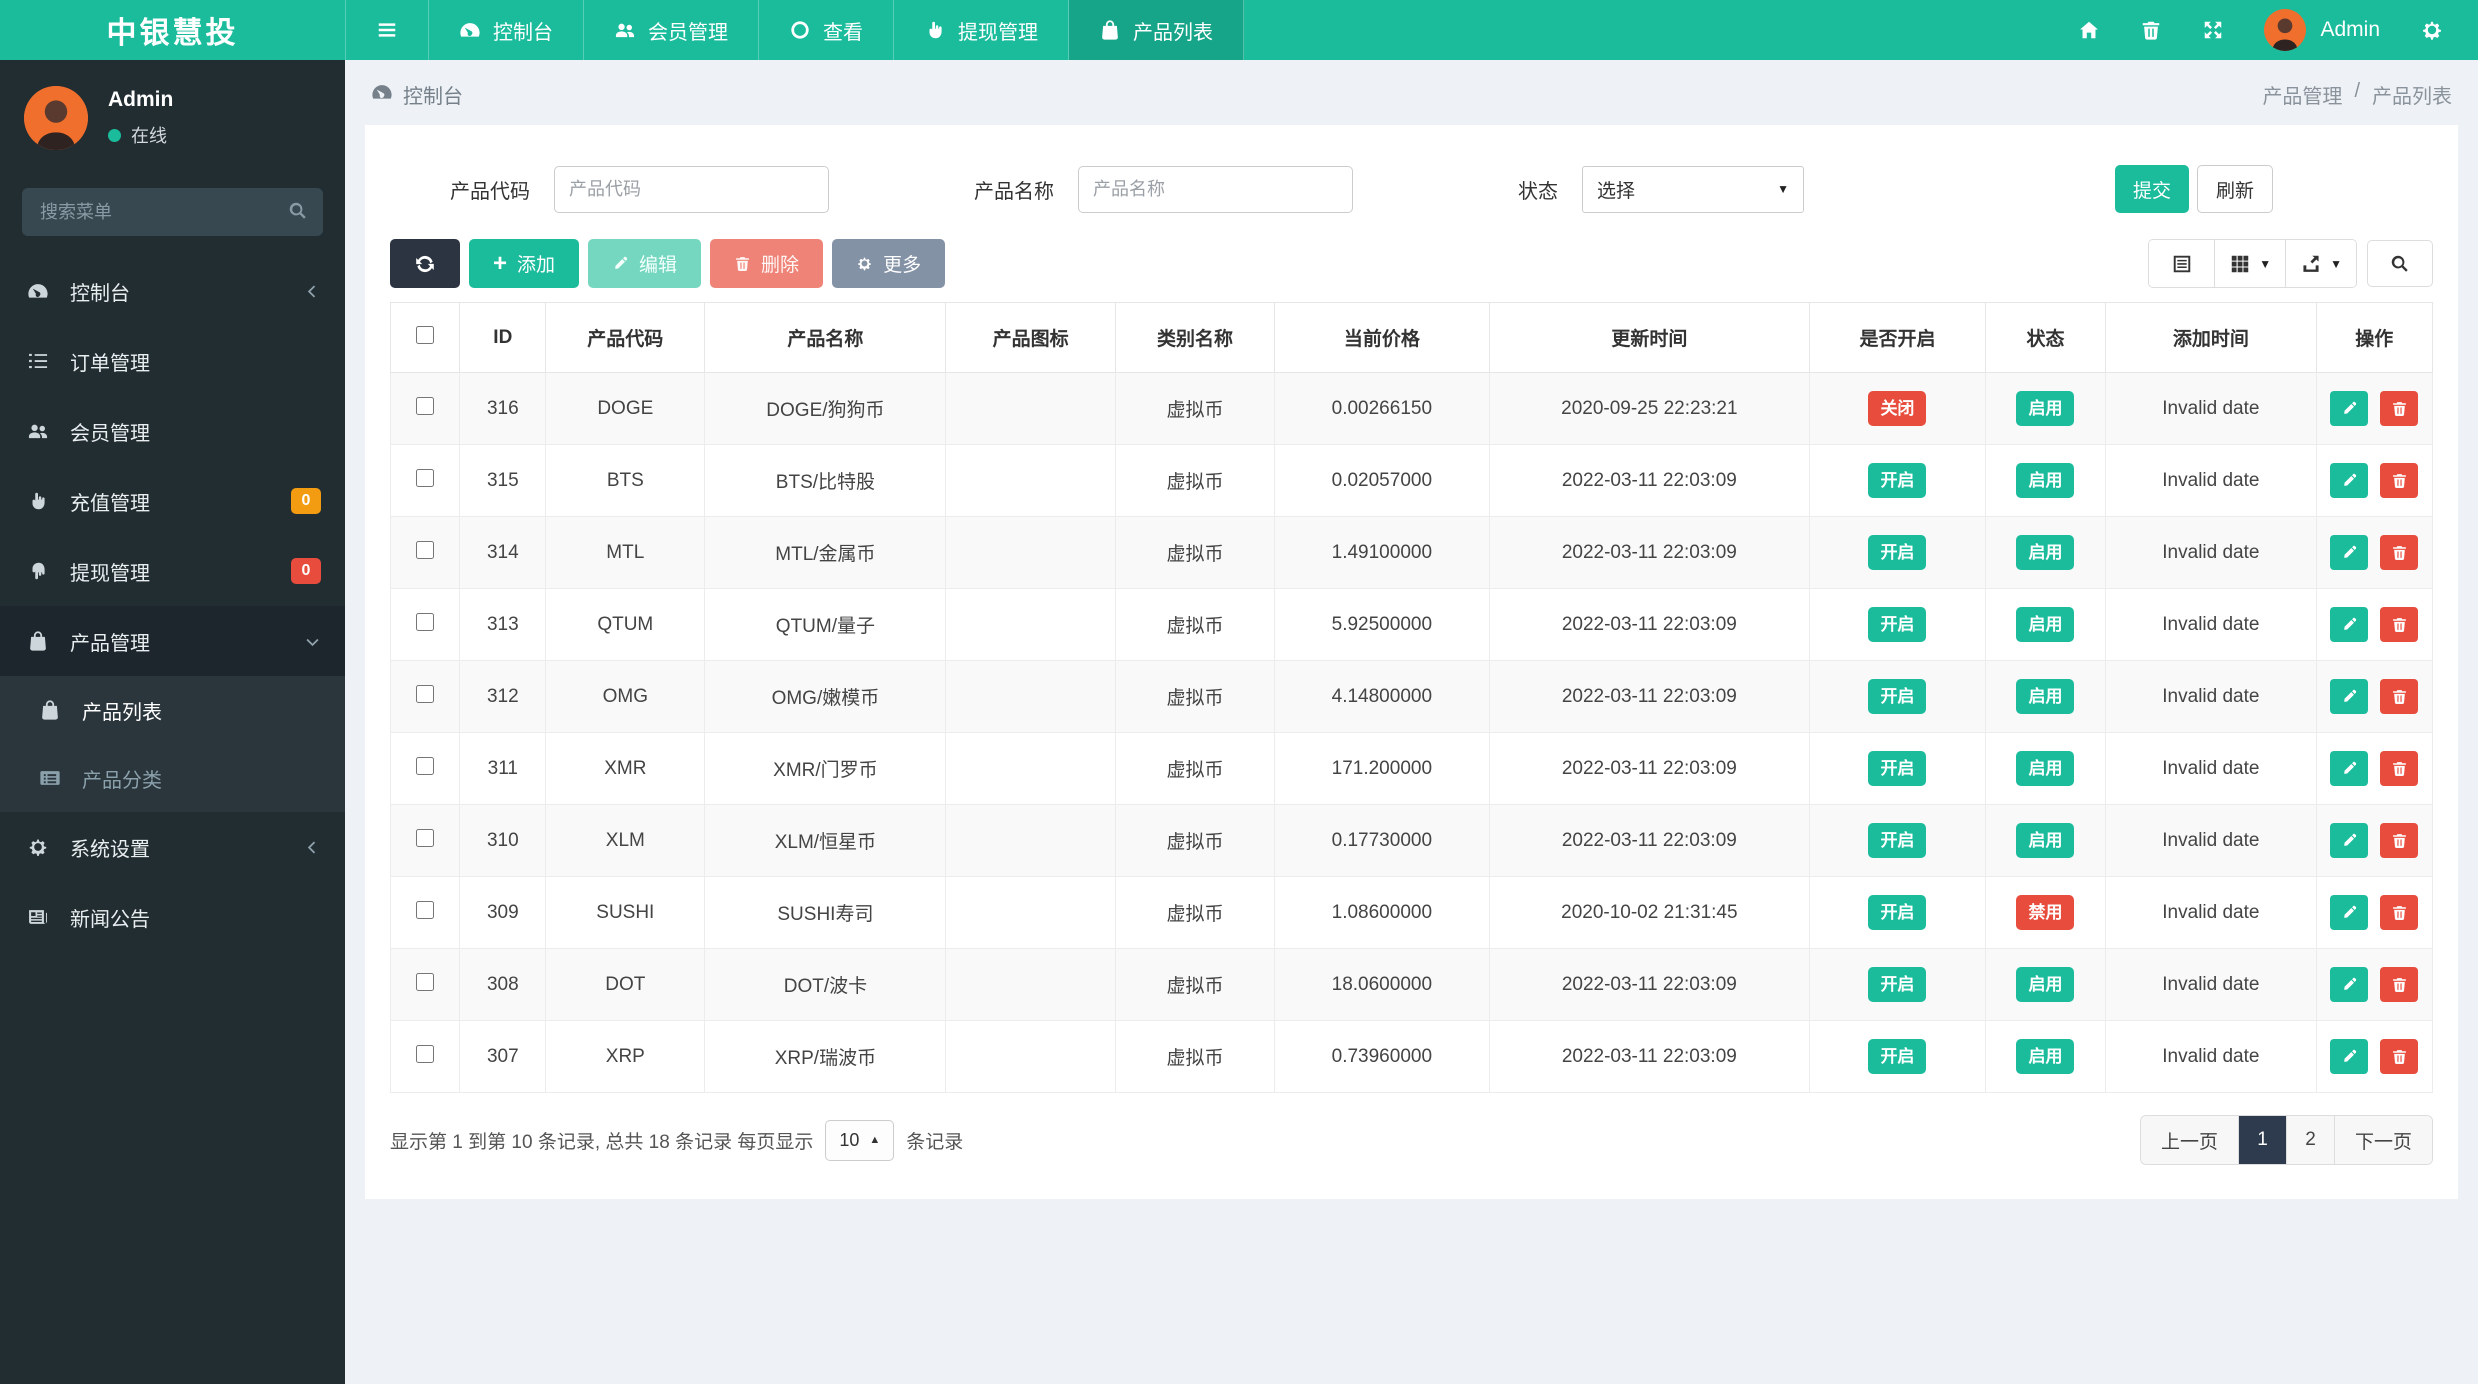 The image size is (2478, 1384). Describe the element at coordinates (2182, 263) in the screenshot. I see `pagination-toggle-button` at that location.